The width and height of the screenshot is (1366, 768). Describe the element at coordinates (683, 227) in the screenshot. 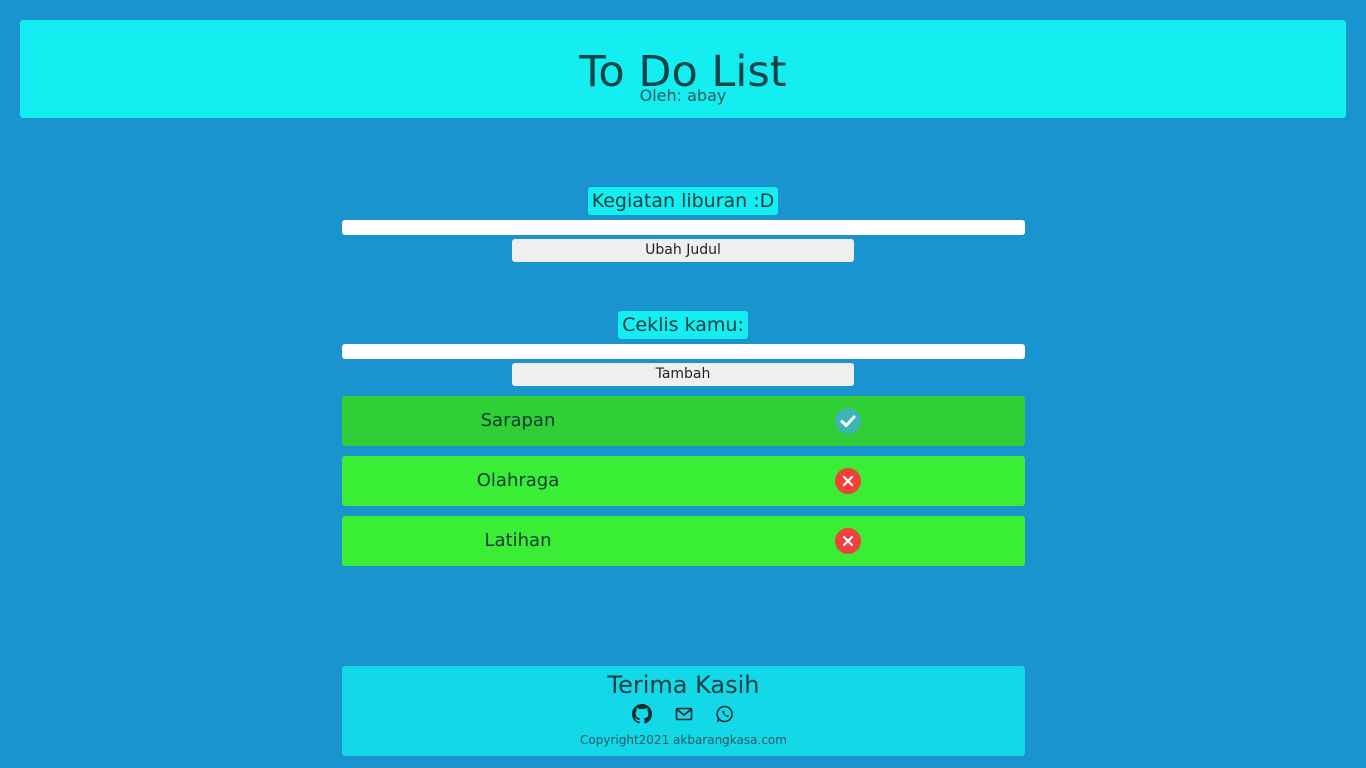

I see `title-input` at that location.